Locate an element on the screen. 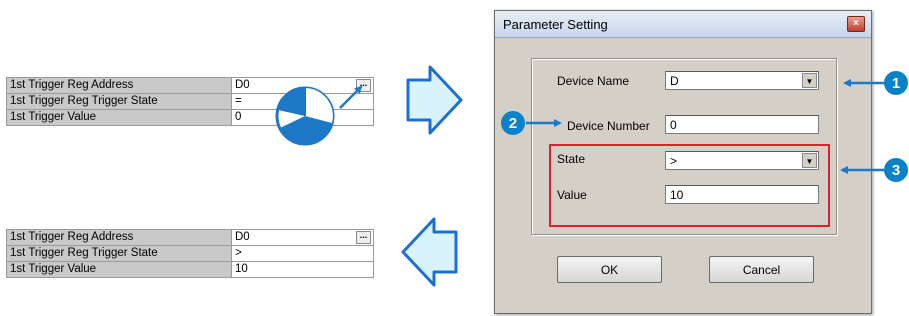 The width and height of the screenshot is (909, 316). back-arrow-icon is located at coordinates (429, 252).